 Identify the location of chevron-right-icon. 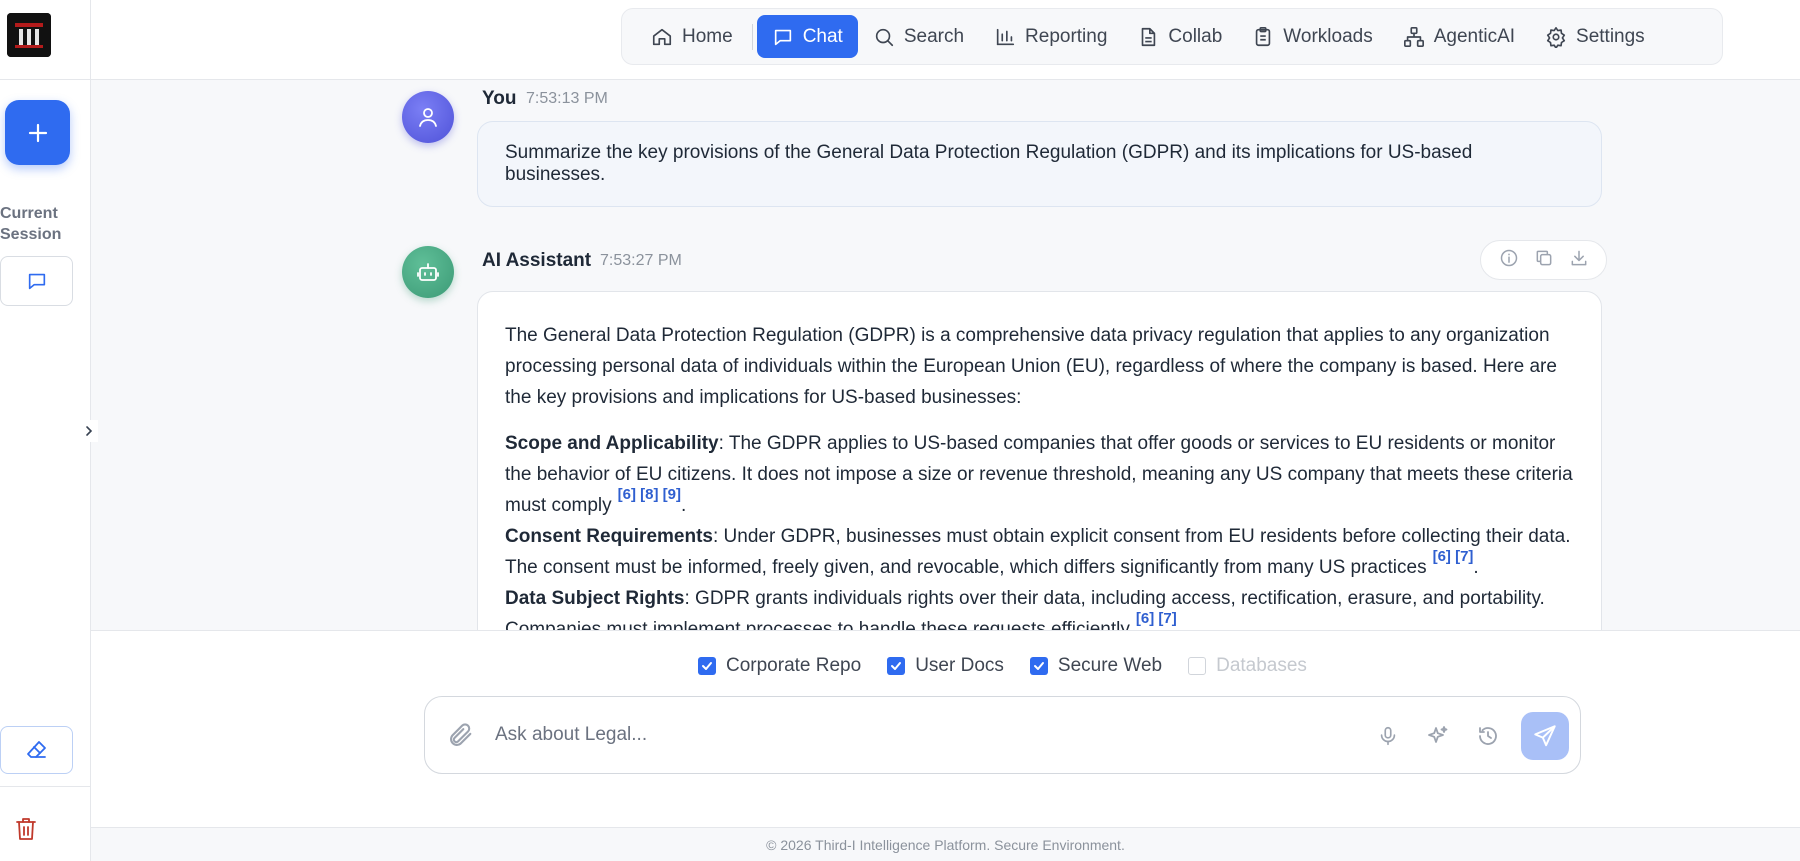
(89, 431).